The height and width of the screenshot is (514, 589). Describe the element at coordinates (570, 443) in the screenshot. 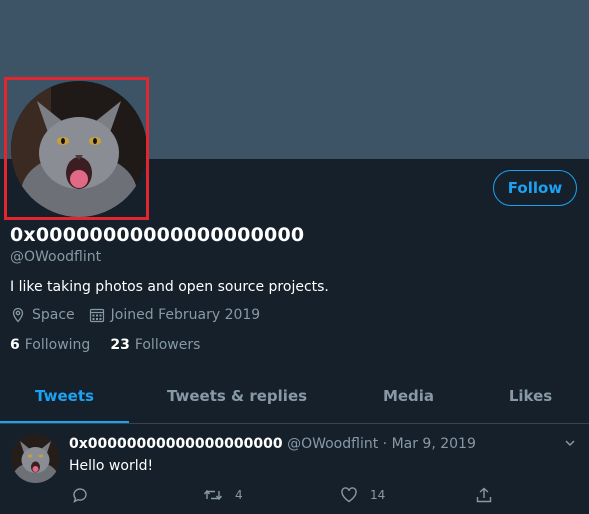

I see `chevron-down-icon` at that location.